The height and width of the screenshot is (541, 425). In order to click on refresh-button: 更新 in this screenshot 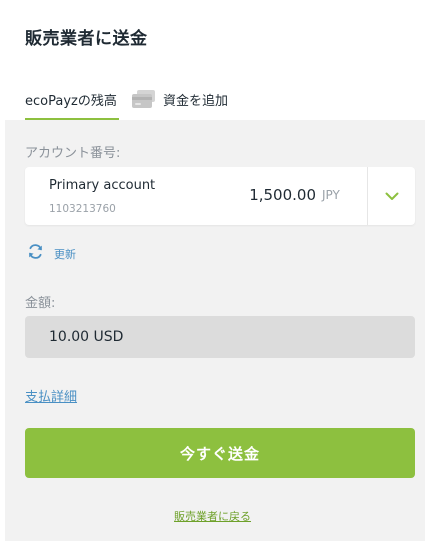, I will do `click(51, 253)`.